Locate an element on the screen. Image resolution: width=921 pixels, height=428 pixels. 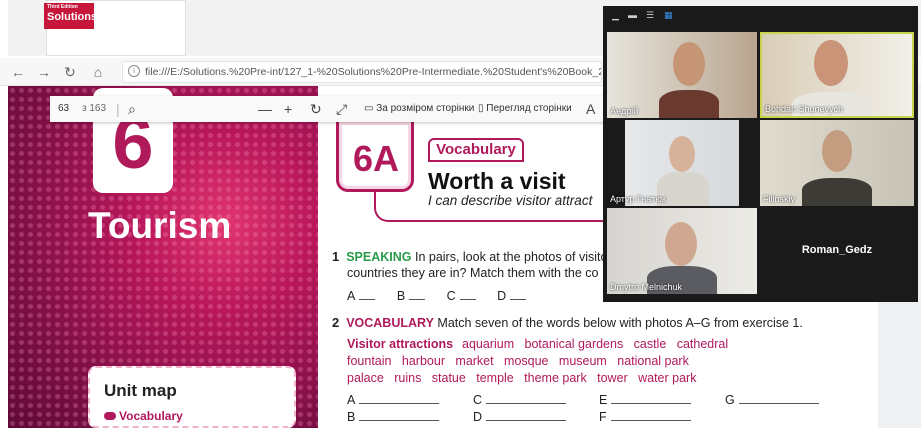
answer-c: C is located at coordinates (520, 400).